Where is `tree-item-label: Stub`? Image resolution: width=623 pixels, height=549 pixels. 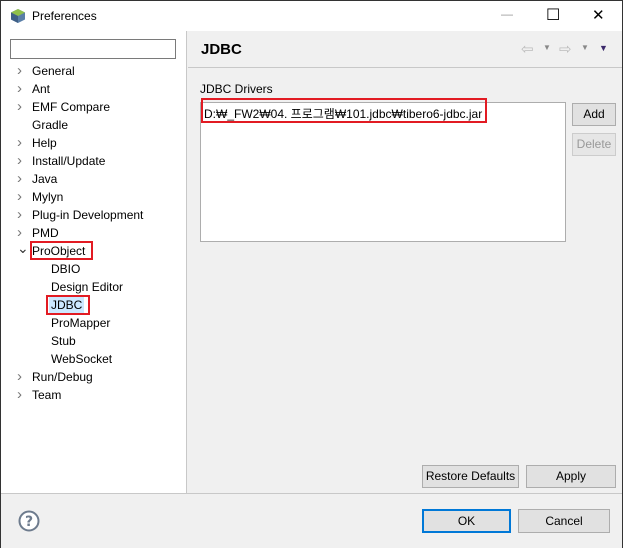
tree-item-label: Stub is located at coordinates (63, 341).